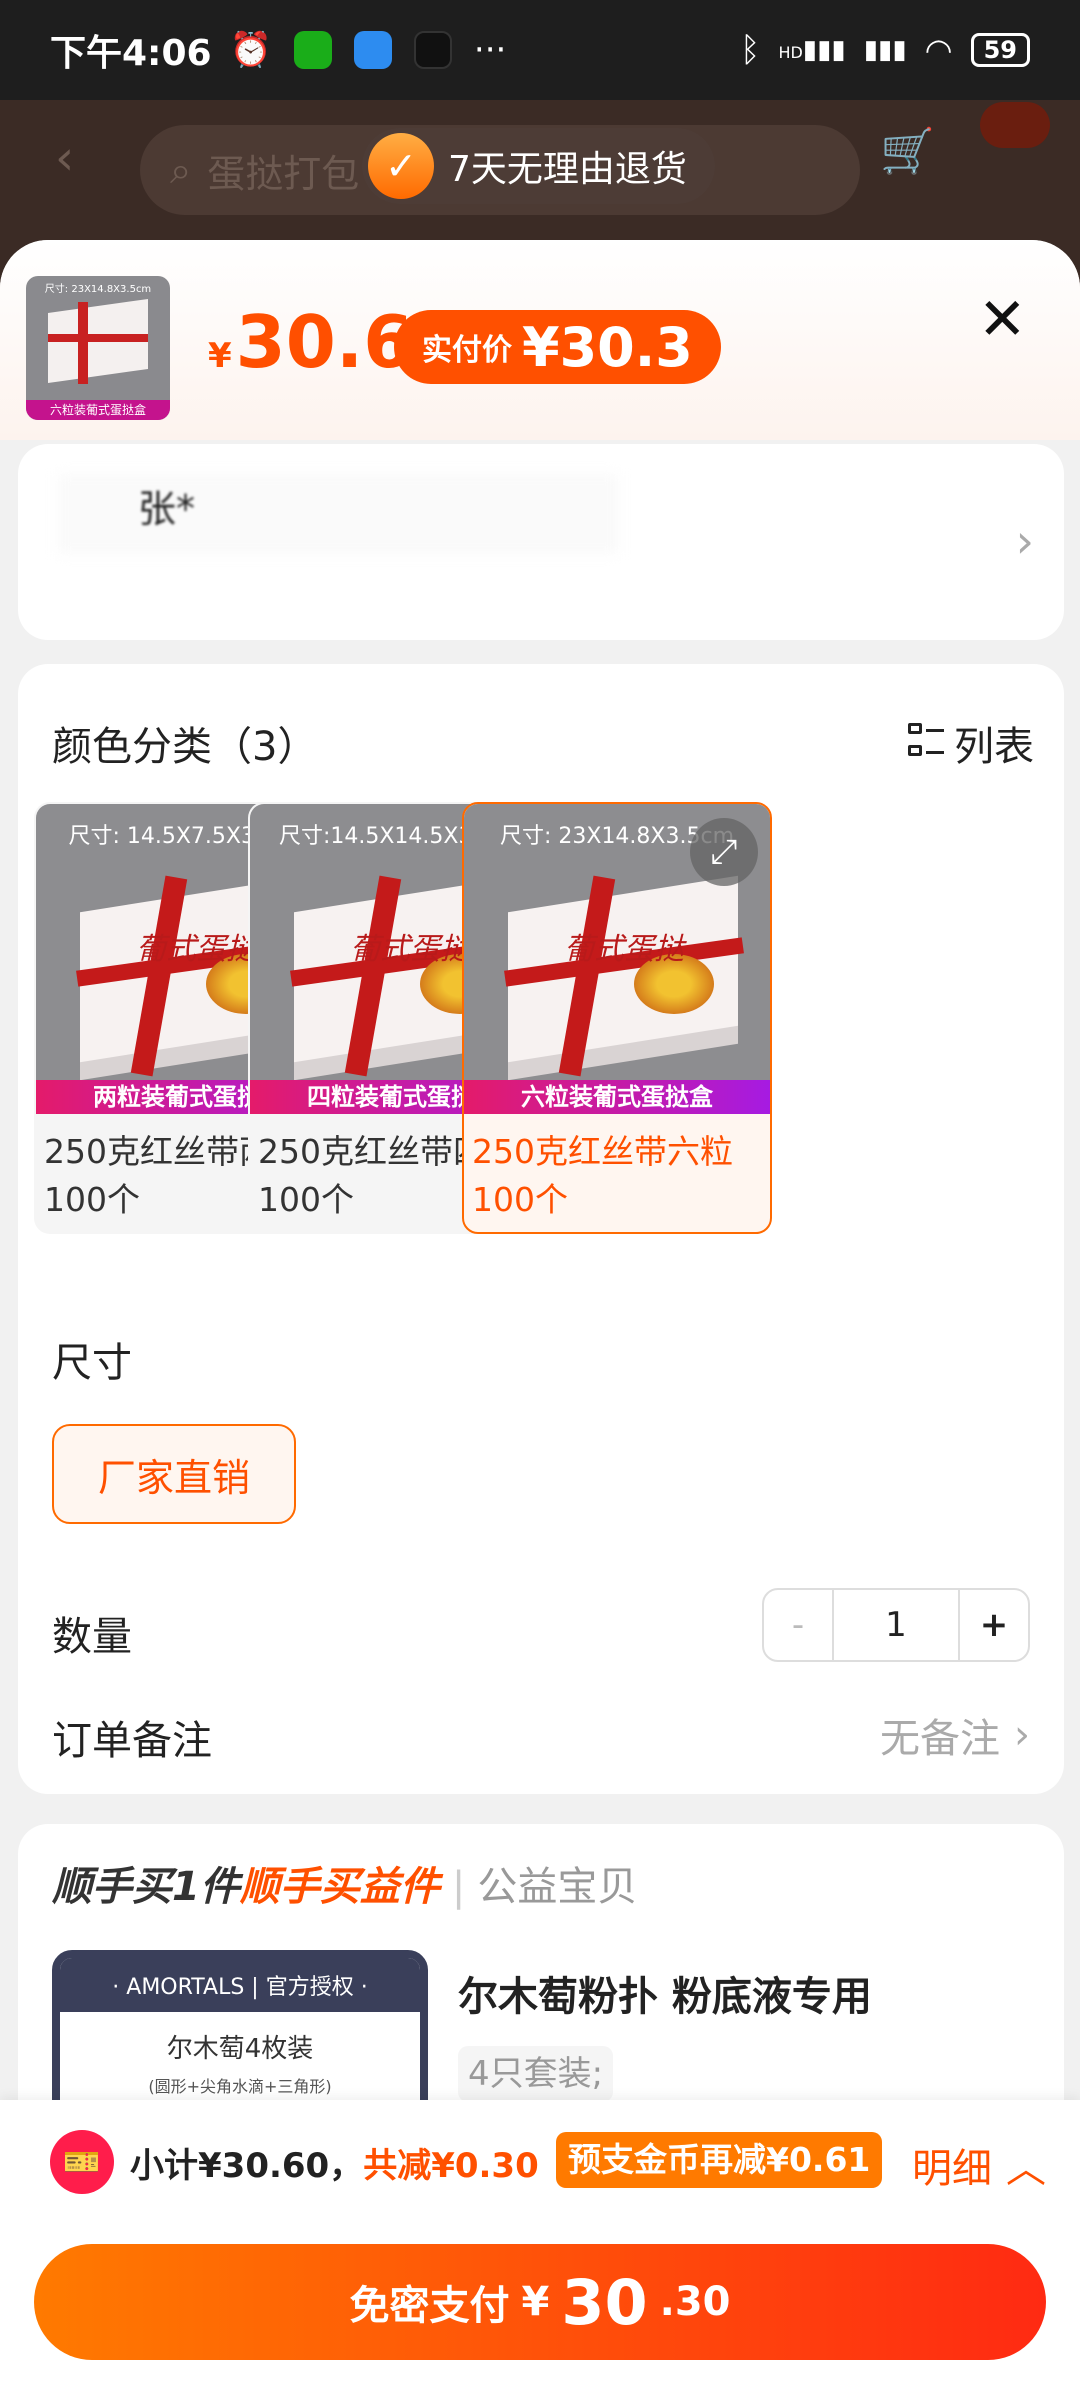 This screenshot has height=2400, width=1080. Describe the element at coordinates (695, 2302) in the screenshot. I see `pay-amount-dec: .30` at that location.